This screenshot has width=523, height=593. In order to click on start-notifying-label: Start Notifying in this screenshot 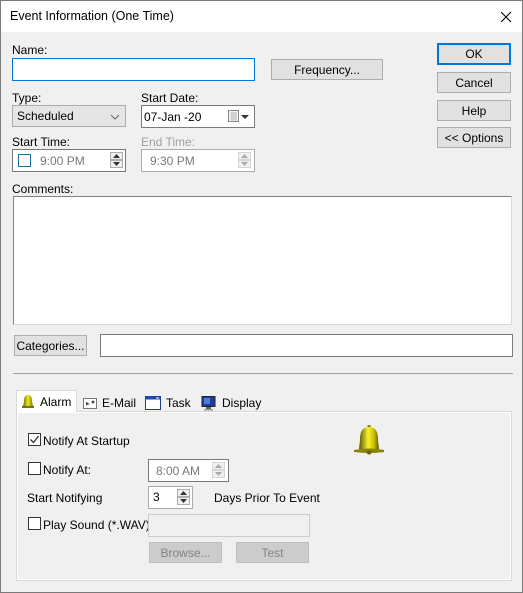, I will do `click(65, 498)`.